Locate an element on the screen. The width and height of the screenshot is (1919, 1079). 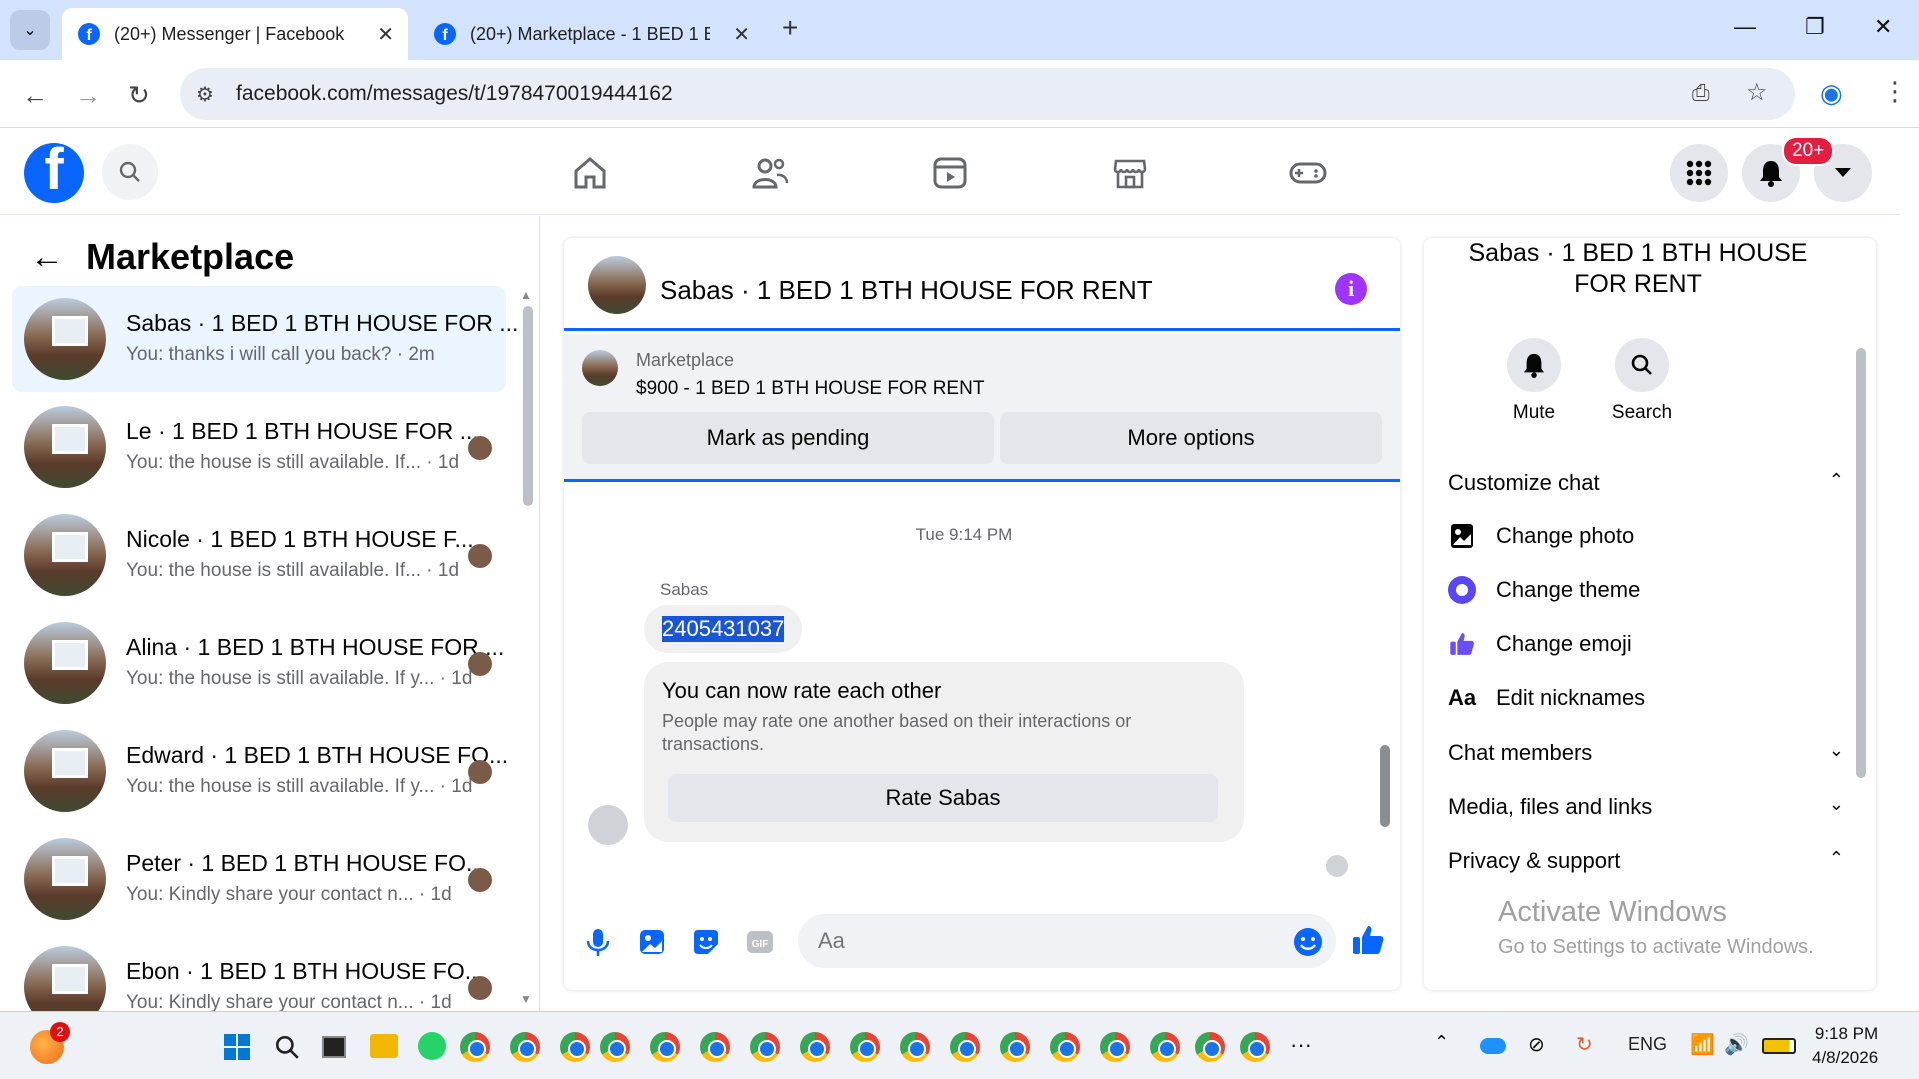
browser-menu-icon: ⋮ is located at coordinates (1895, 91).